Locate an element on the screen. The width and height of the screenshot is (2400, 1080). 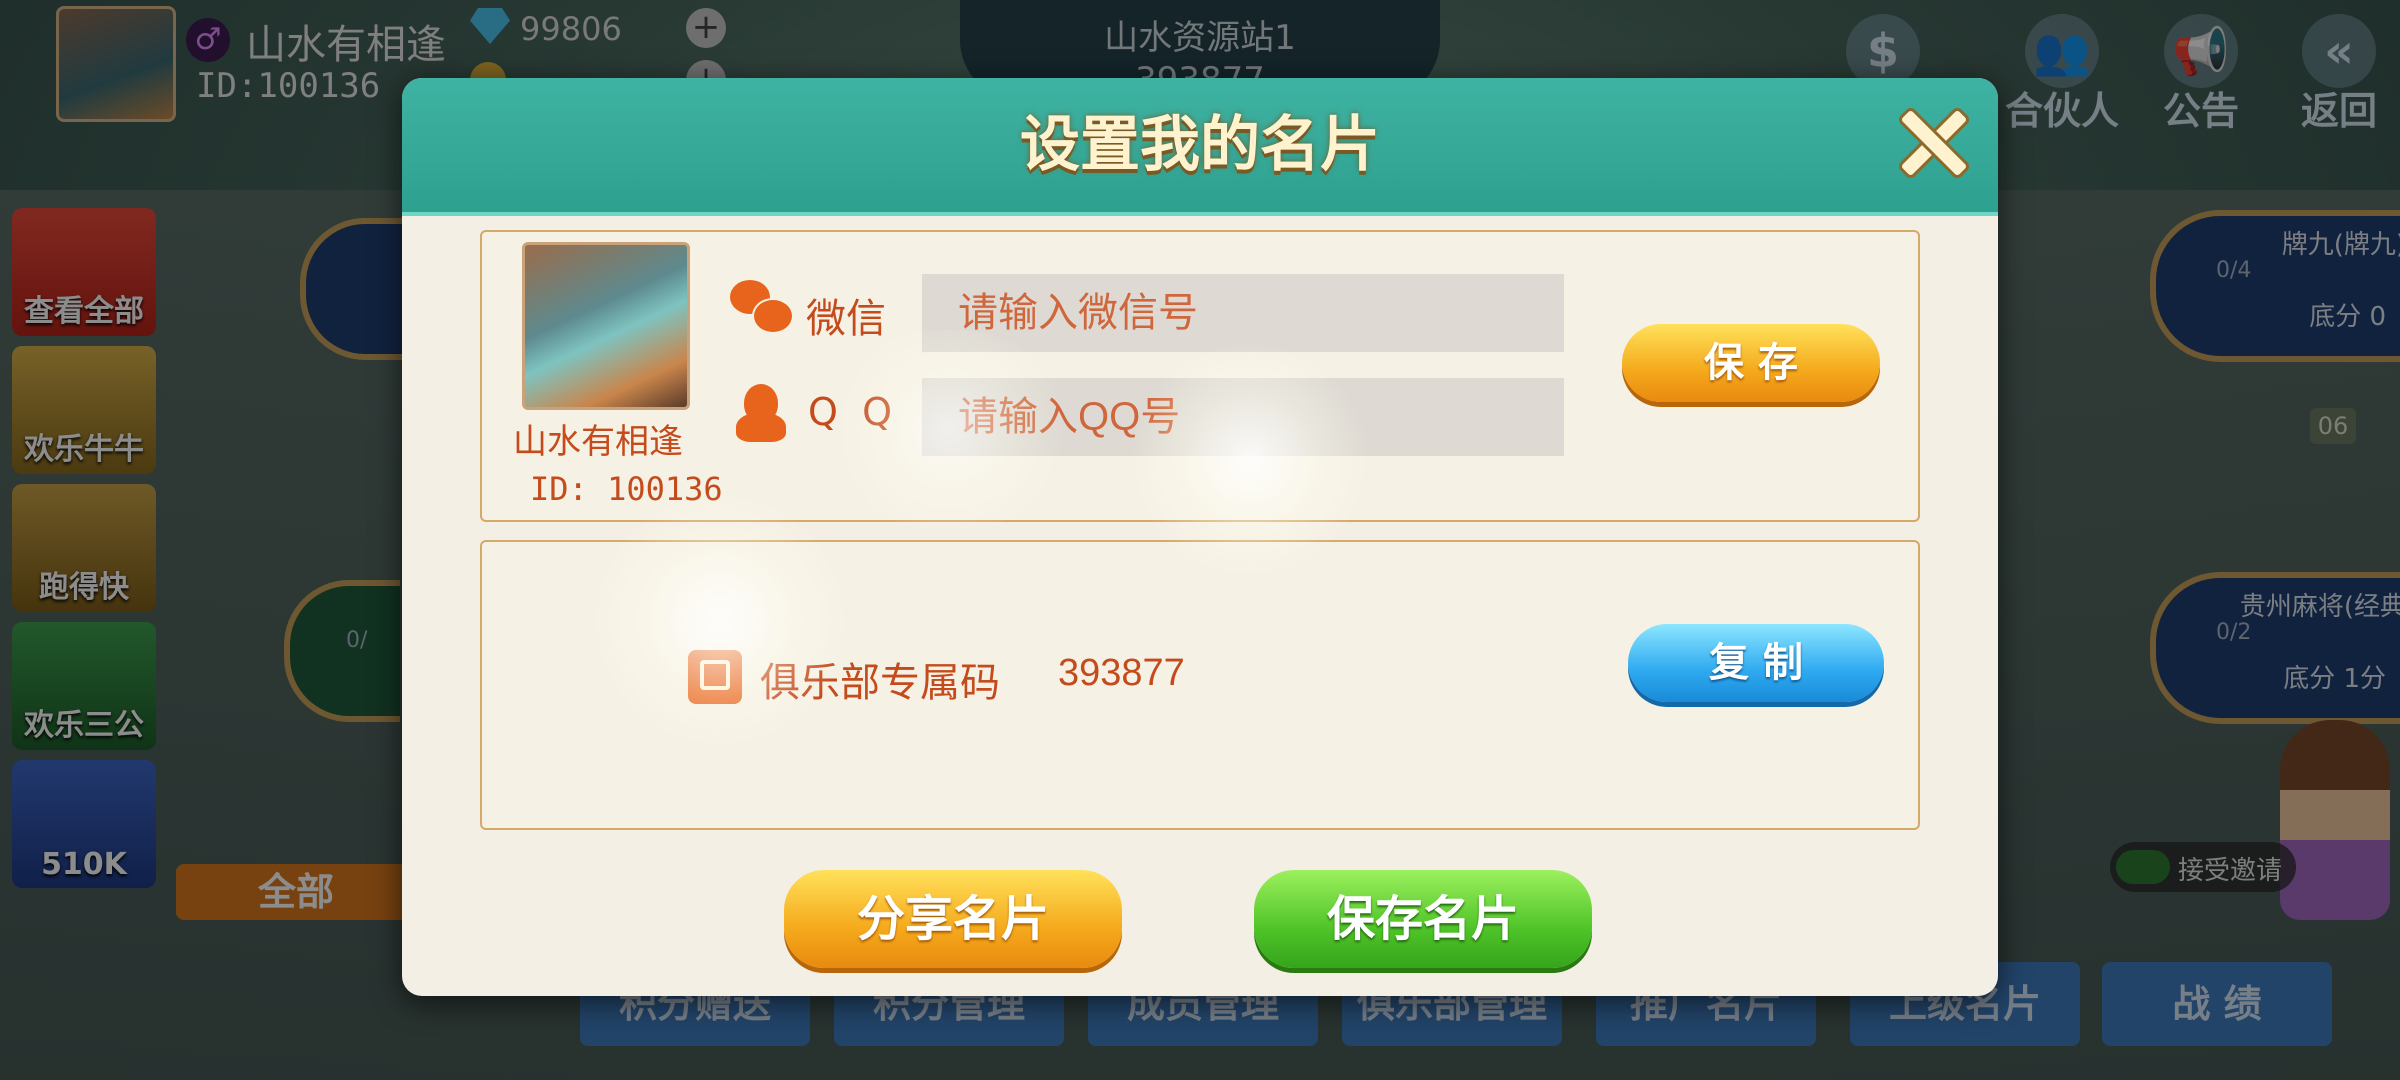
dialog-header: 设置我的名片 is located at coordinates (1200, 147).